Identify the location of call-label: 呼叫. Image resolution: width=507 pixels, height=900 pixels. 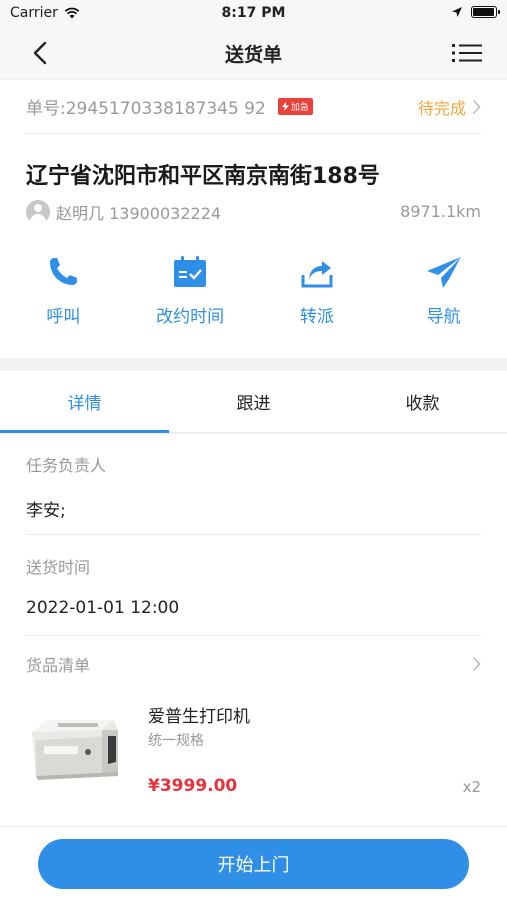
(63, 317).